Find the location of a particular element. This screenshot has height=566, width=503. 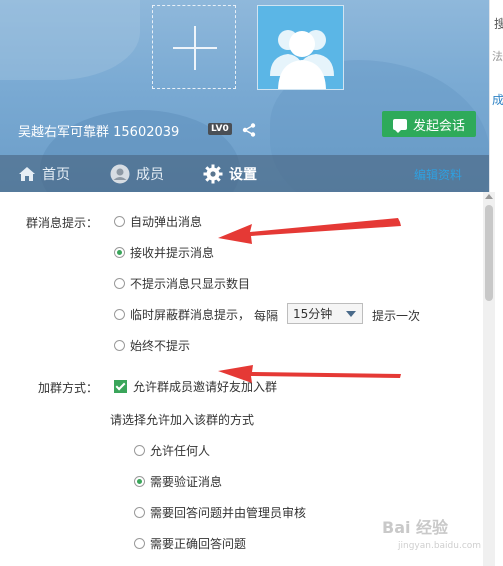

radio-count-only: 不提示消息只显示数目 is located at coordinates (182, 283).